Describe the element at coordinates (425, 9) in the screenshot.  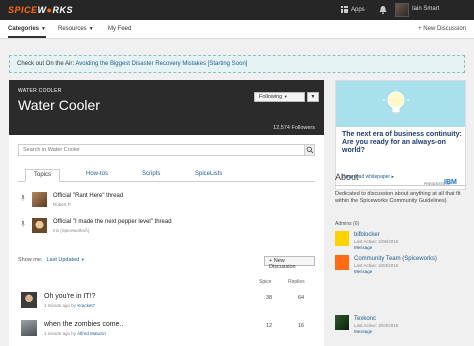
I see `user-name: Iain Smart` at that location.